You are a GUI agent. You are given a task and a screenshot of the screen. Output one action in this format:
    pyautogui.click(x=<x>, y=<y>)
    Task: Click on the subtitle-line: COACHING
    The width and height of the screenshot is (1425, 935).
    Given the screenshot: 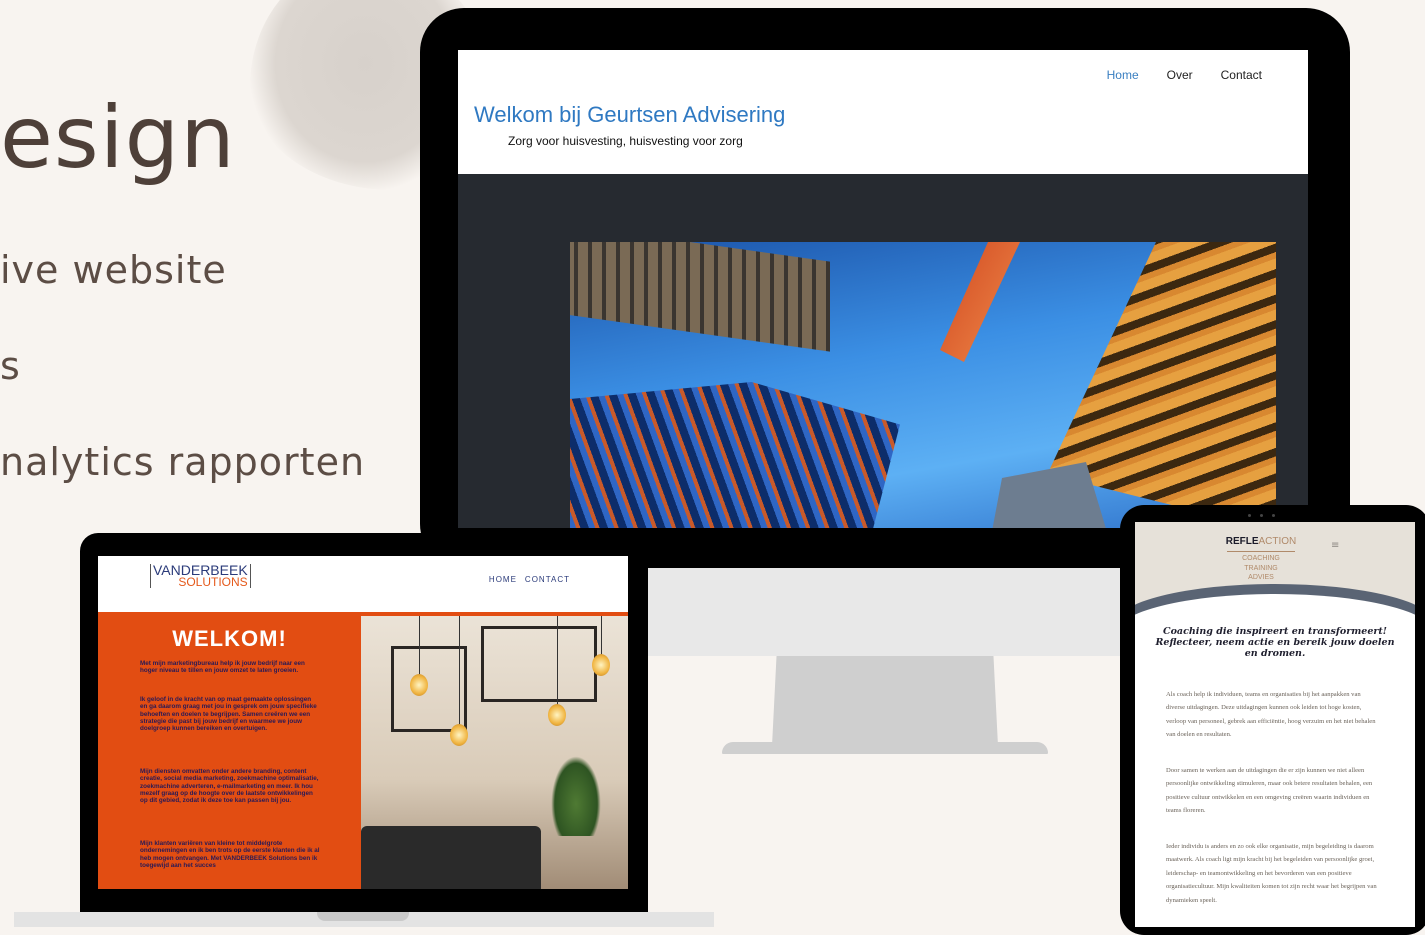 What is the action you would take?
    pyautogui.click(x=1261, y=558)
    